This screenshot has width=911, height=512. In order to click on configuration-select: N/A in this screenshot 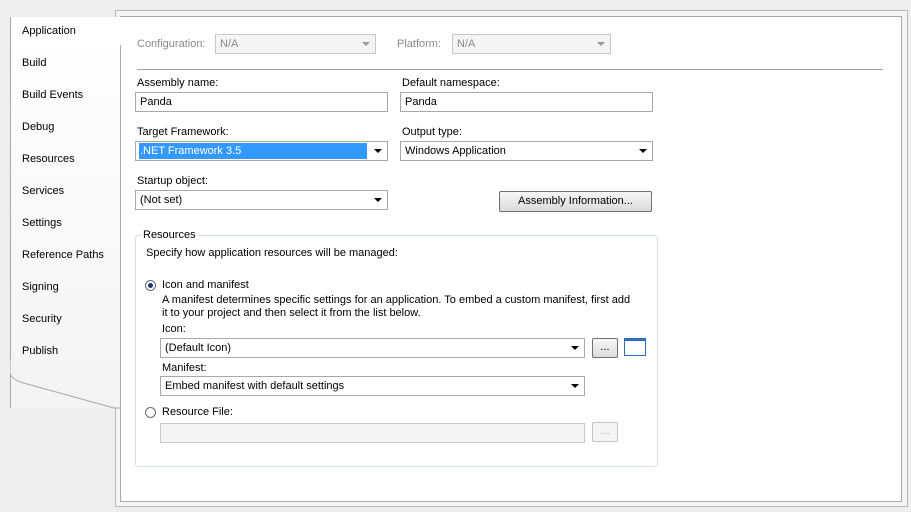, I will do `click(295, 44)`.